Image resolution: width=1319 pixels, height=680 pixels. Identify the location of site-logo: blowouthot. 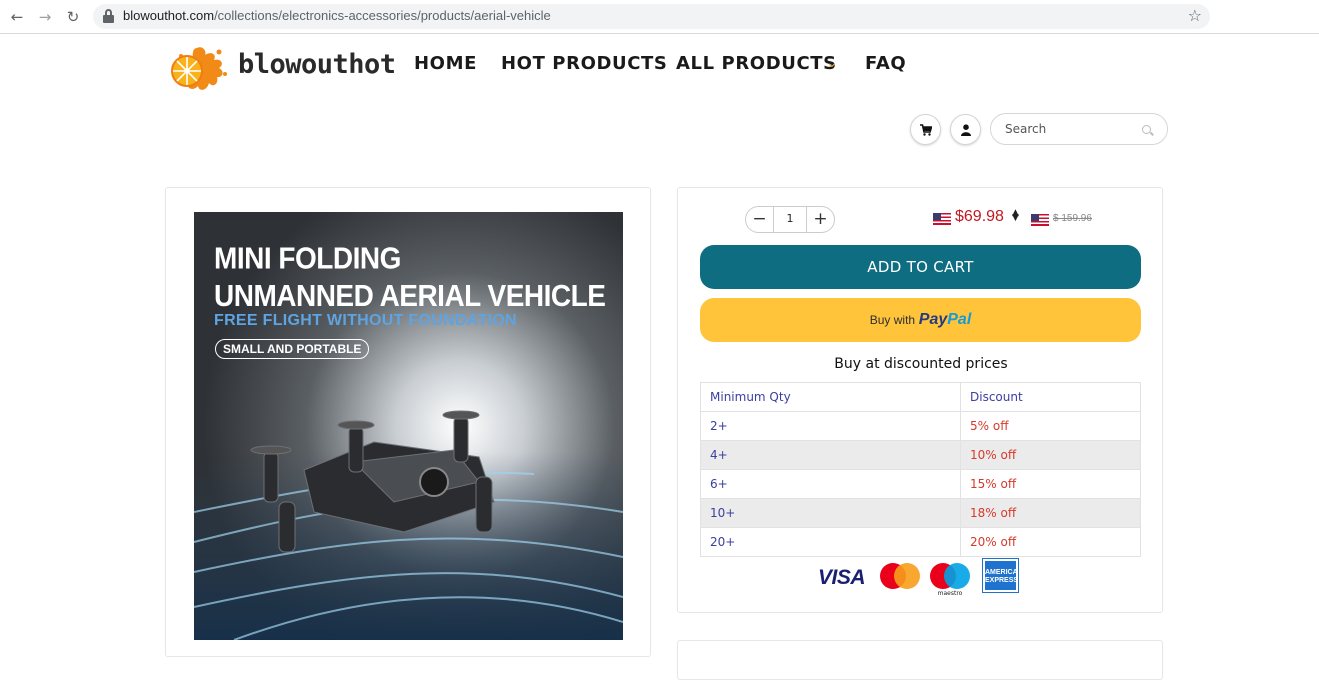
(281, 67).